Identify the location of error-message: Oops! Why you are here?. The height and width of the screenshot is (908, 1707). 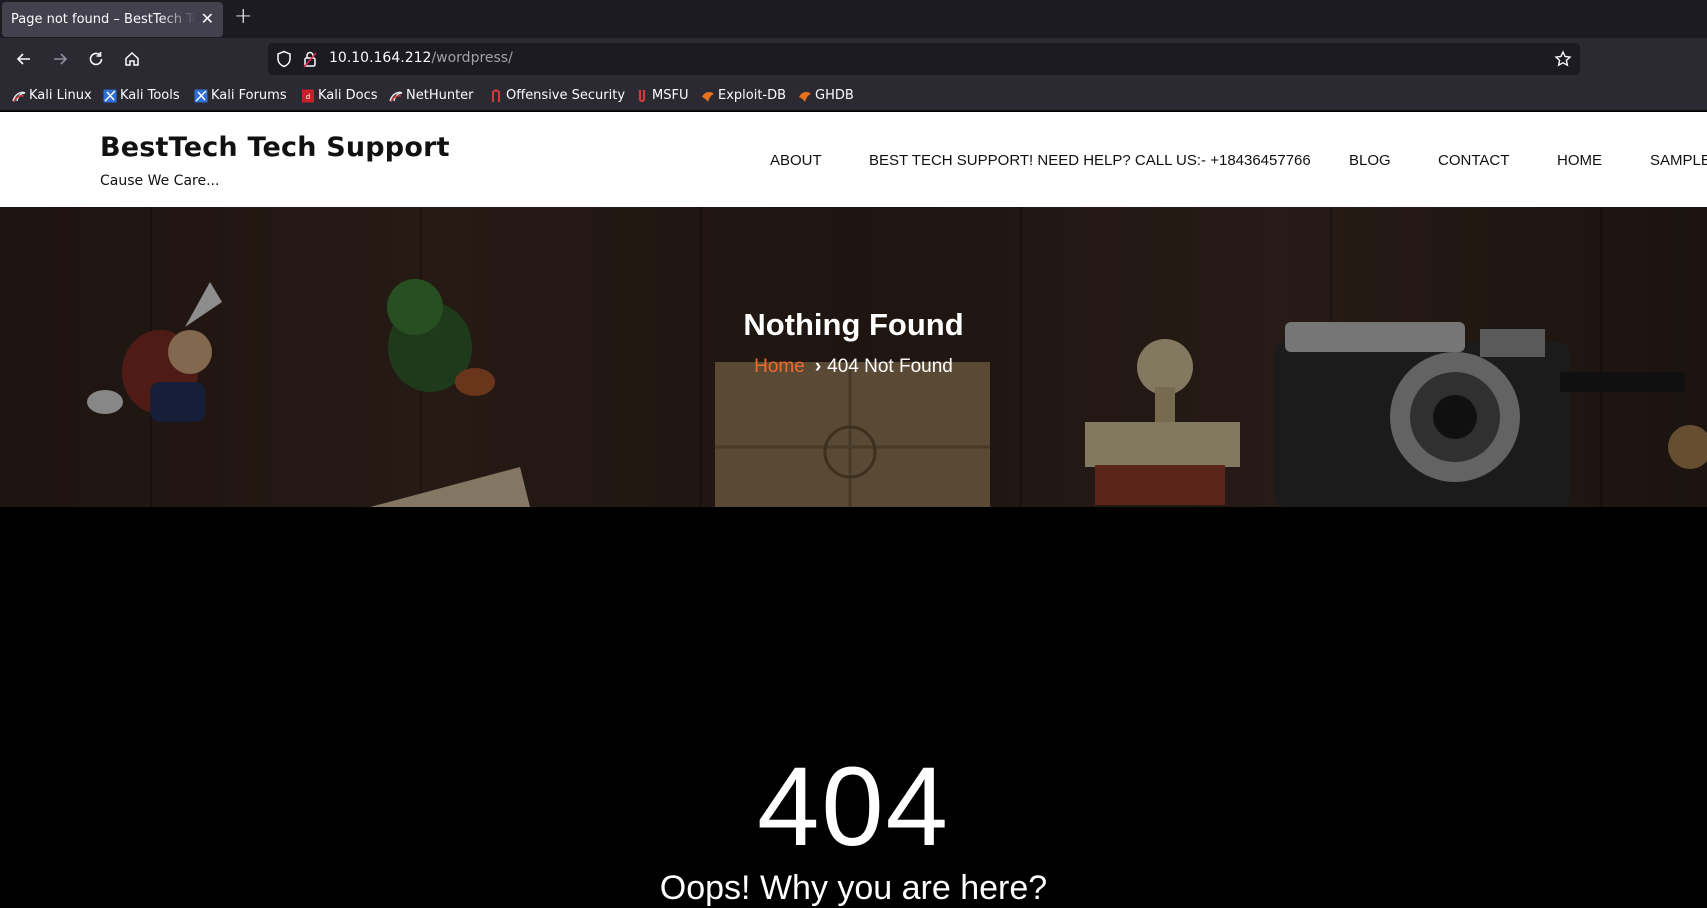
(853, 888).